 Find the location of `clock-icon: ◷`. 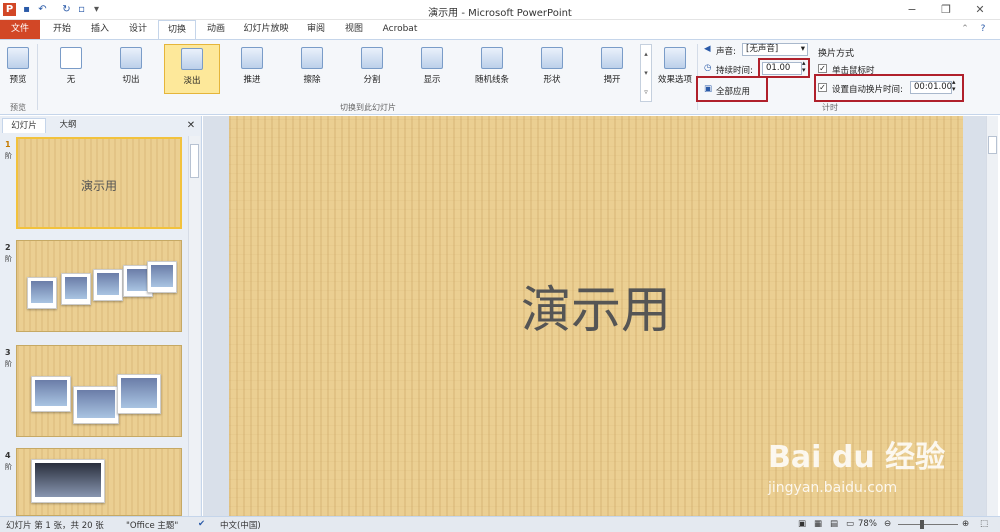

clock-icon: ◷ is located at coordinates (708, 68).